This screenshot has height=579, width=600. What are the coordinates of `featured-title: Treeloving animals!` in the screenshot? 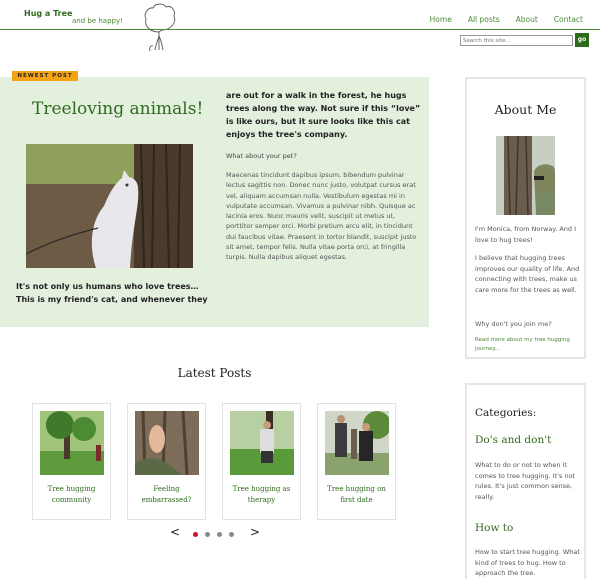 It's located at (117, 109).